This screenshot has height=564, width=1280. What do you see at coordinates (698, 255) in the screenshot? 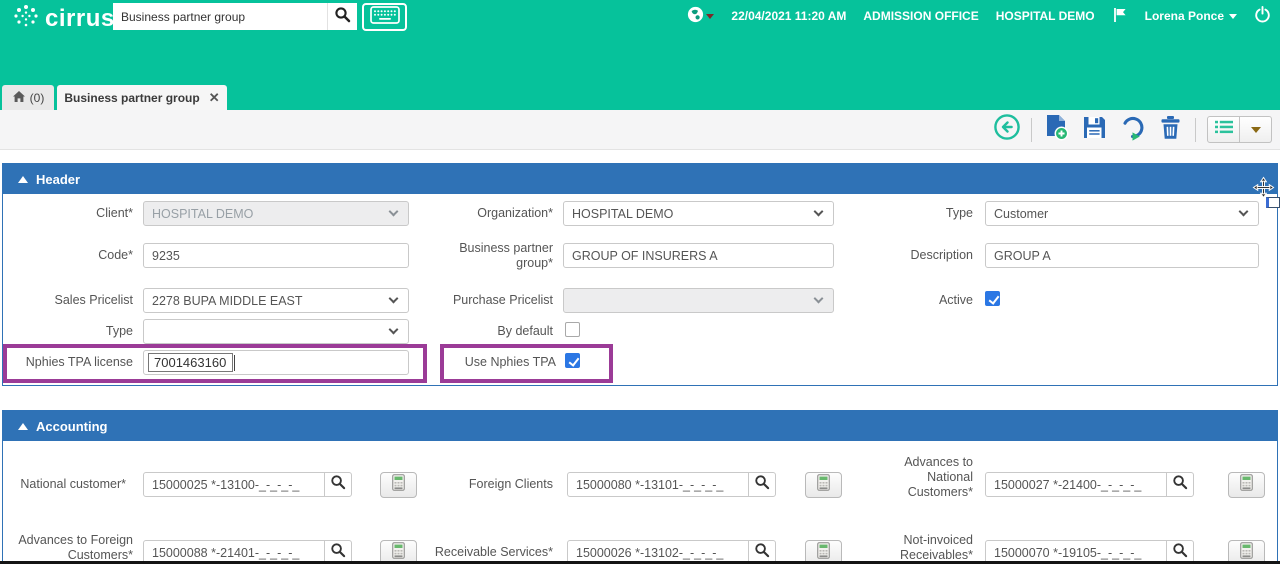
I see `business-partner-group-input` at bounding box center [698, 255].